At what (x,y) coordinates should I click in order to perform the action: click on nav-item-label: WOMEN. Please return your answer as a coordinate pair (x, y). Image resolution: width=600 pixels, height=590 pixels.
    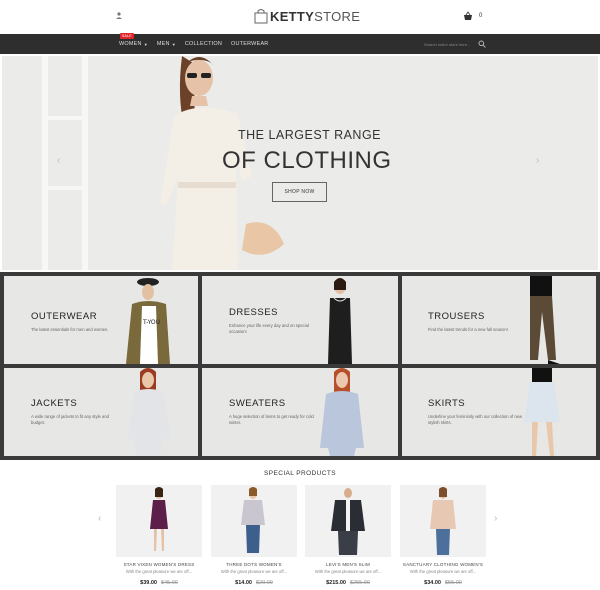
    Looking at the image, I should click on (130, 44).